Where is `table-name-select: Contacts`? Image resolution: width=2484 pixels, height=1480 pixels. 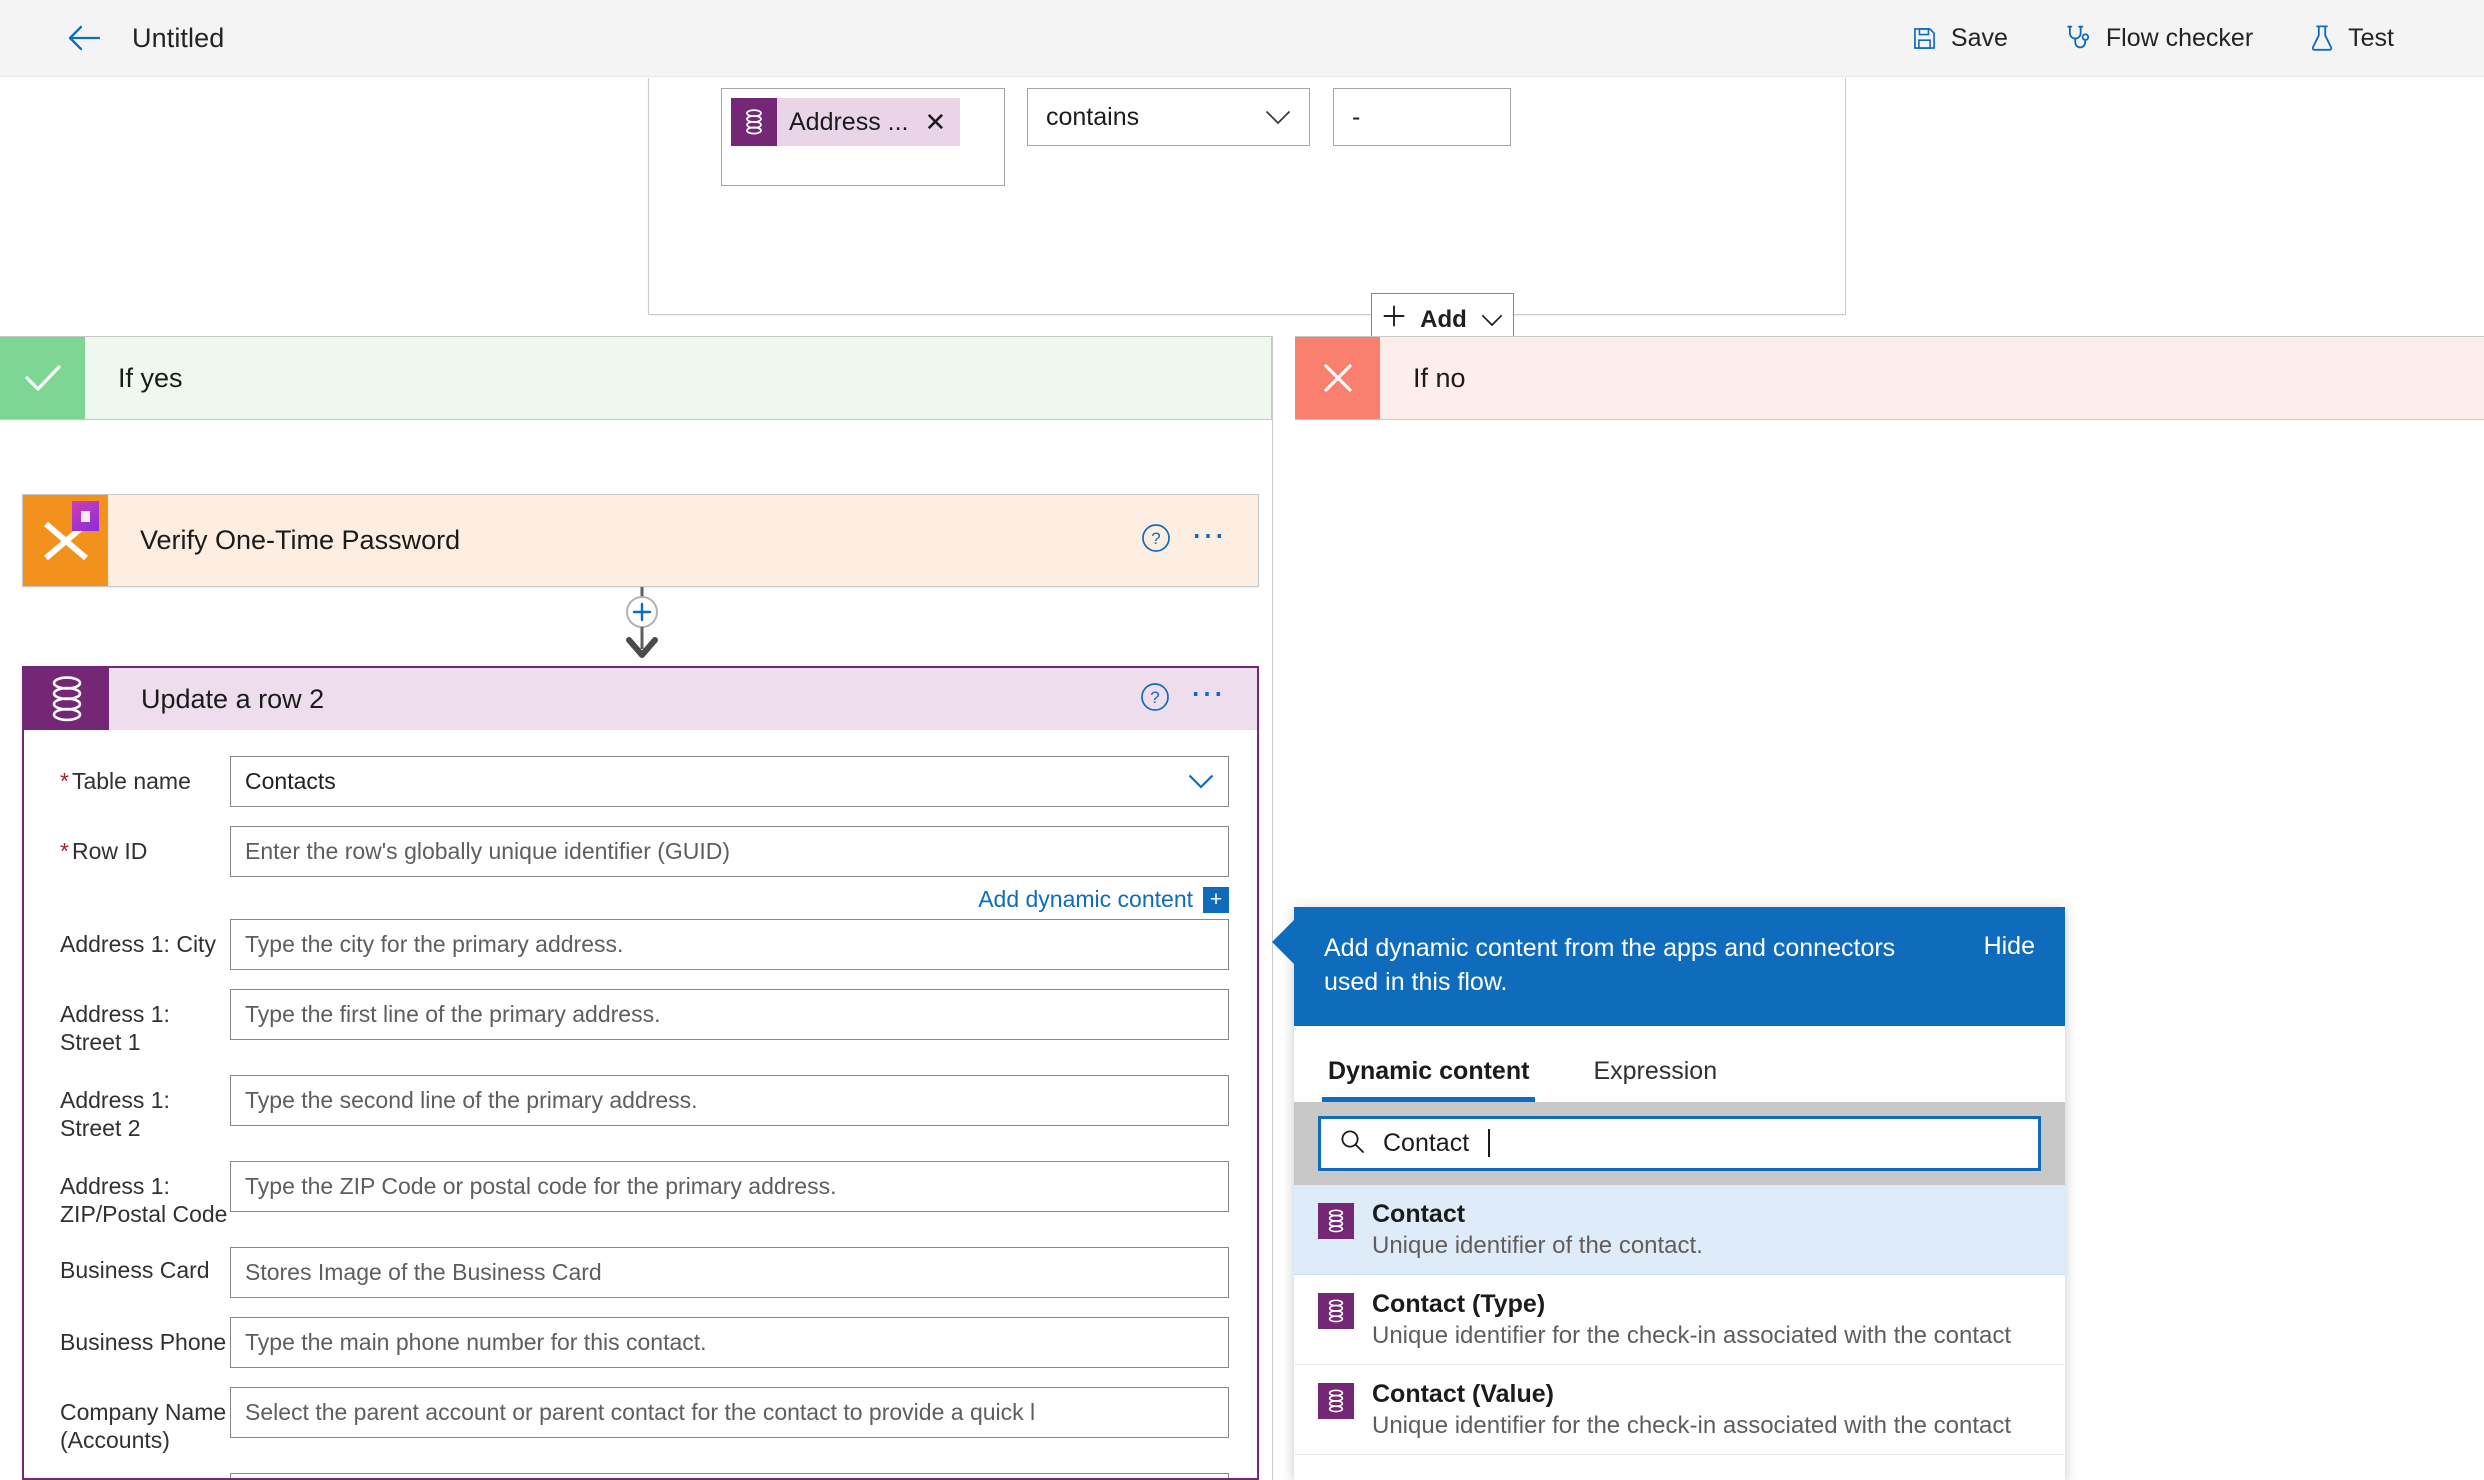
table-name-select: Contacts is located at coordinates (729, 781).